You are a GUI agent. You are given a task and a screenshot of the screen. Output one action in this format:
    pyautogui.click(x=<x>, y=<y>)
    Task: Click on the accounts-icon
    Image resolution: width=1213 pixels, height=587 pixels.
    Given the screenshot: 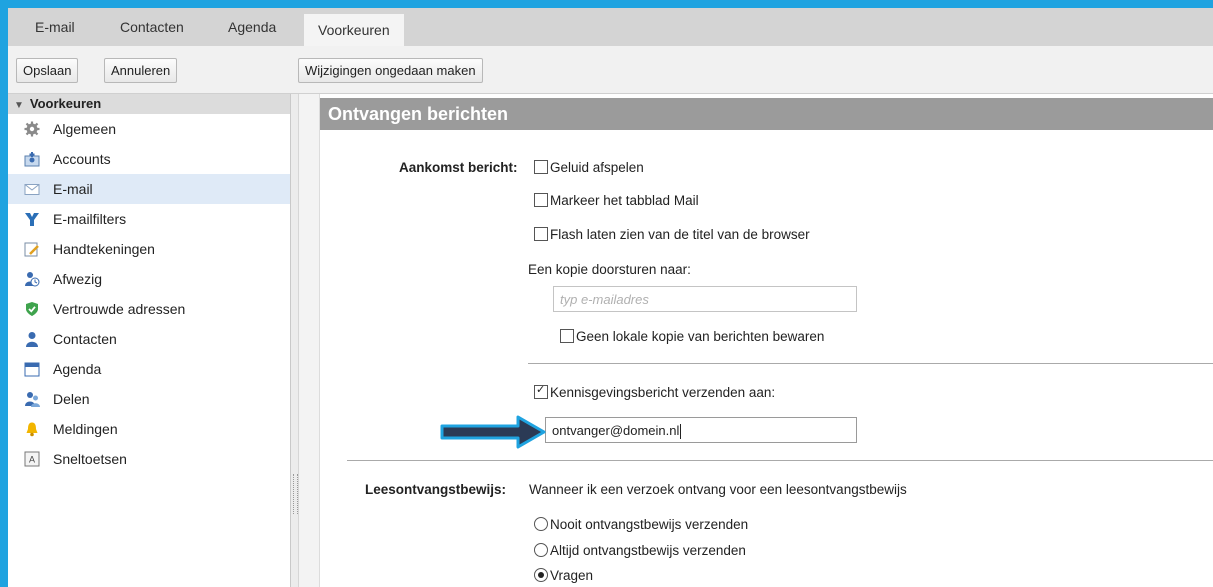 What is the action you would take?
    pyautogui.click(x=32, y=159)
    